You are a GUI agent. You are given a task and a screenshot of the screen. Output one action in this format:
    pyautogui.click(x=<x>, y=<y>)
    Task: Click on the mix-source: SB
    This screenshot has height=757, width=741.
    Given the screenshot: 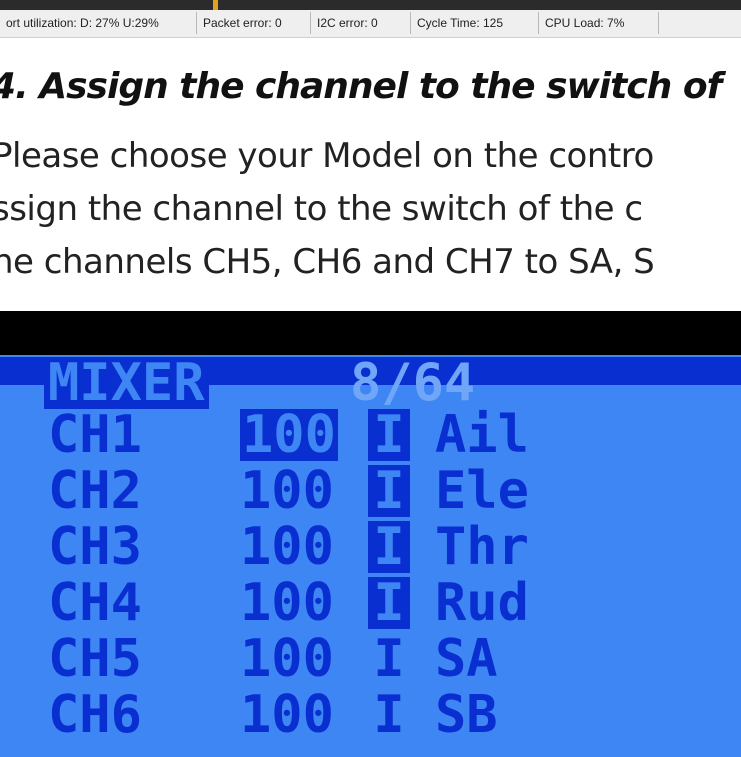 What is the action you would take?
    pyautogui.click(x=466, y=715)
    